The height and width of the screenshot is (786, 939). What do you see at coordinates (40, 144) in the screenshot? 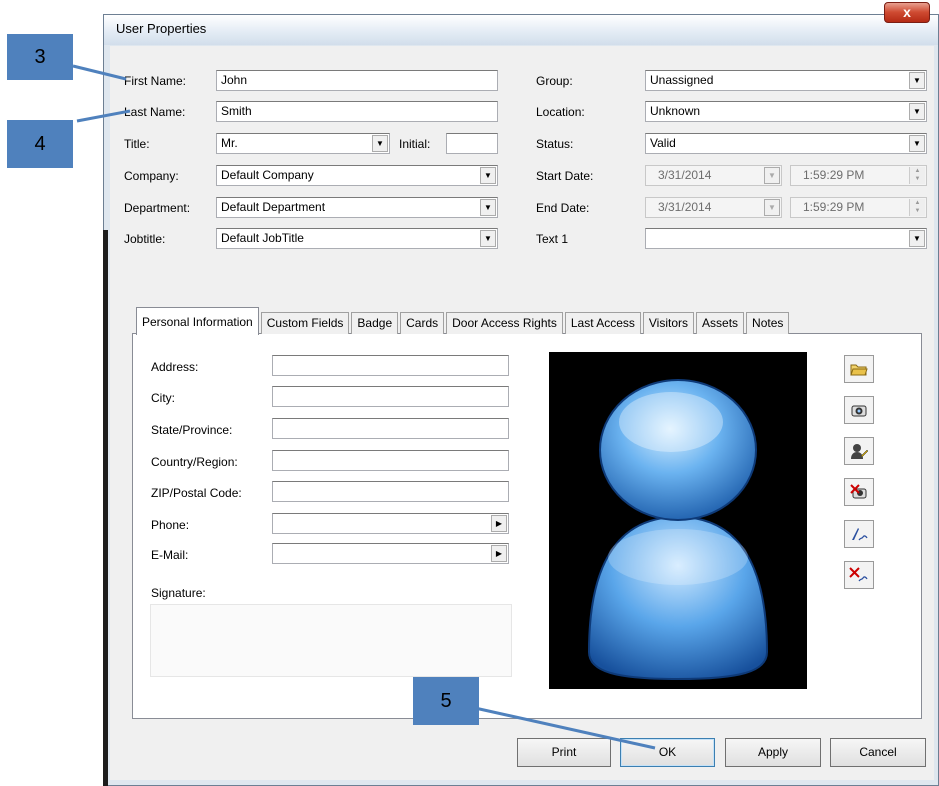
I see `callout-4: 4` at bounding box center [40, 144].